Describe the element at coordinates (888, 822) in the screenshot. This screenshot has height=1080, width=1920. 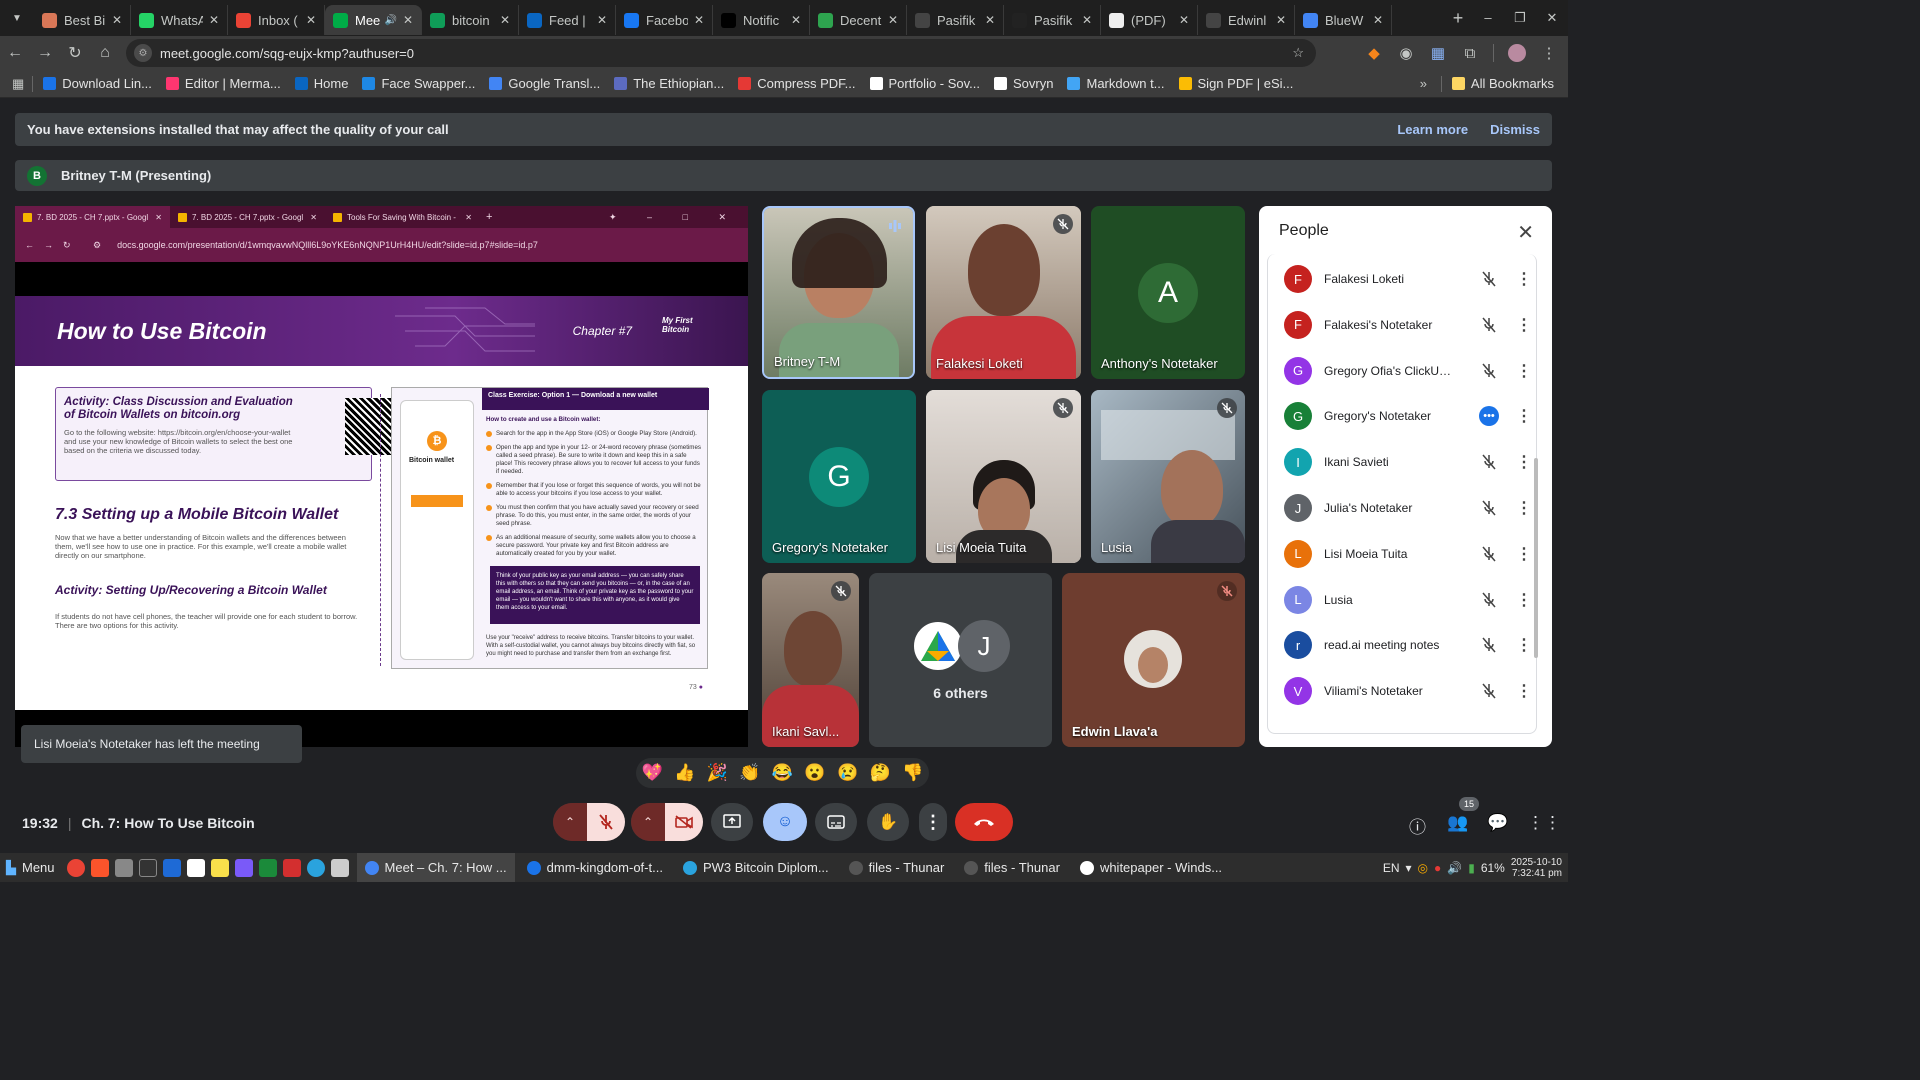
I see `raise-hand-icon: ✋` at that location.